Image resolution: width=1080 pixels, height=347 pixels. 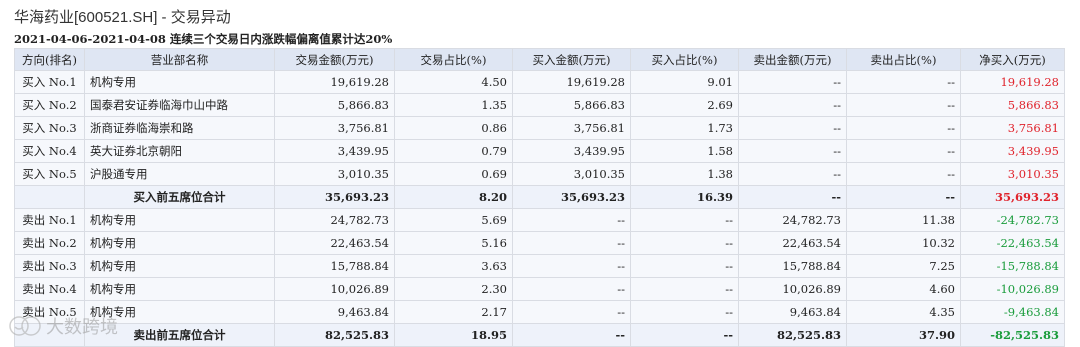 I want to click on broker-name-cell: 浙商证券临海崇和路, so click(x=179, y=128).